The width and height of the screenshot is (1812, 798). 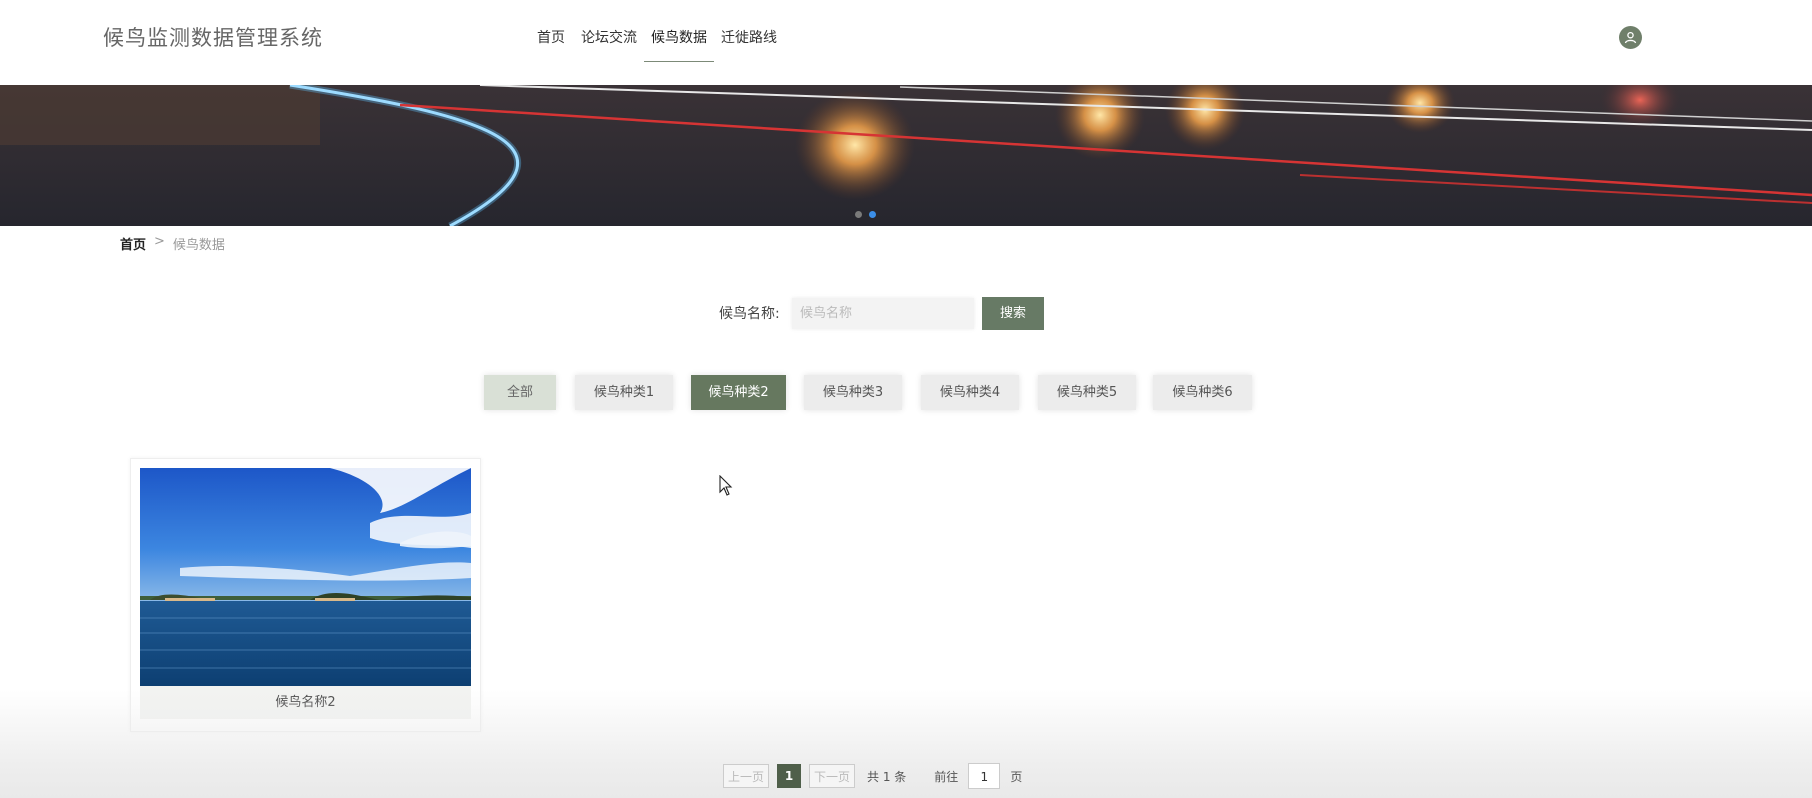 What do you see at coordinates (1013, 313) in the screenshot?
I see `search-button: 搜索` at bounding box center [1013, 313].